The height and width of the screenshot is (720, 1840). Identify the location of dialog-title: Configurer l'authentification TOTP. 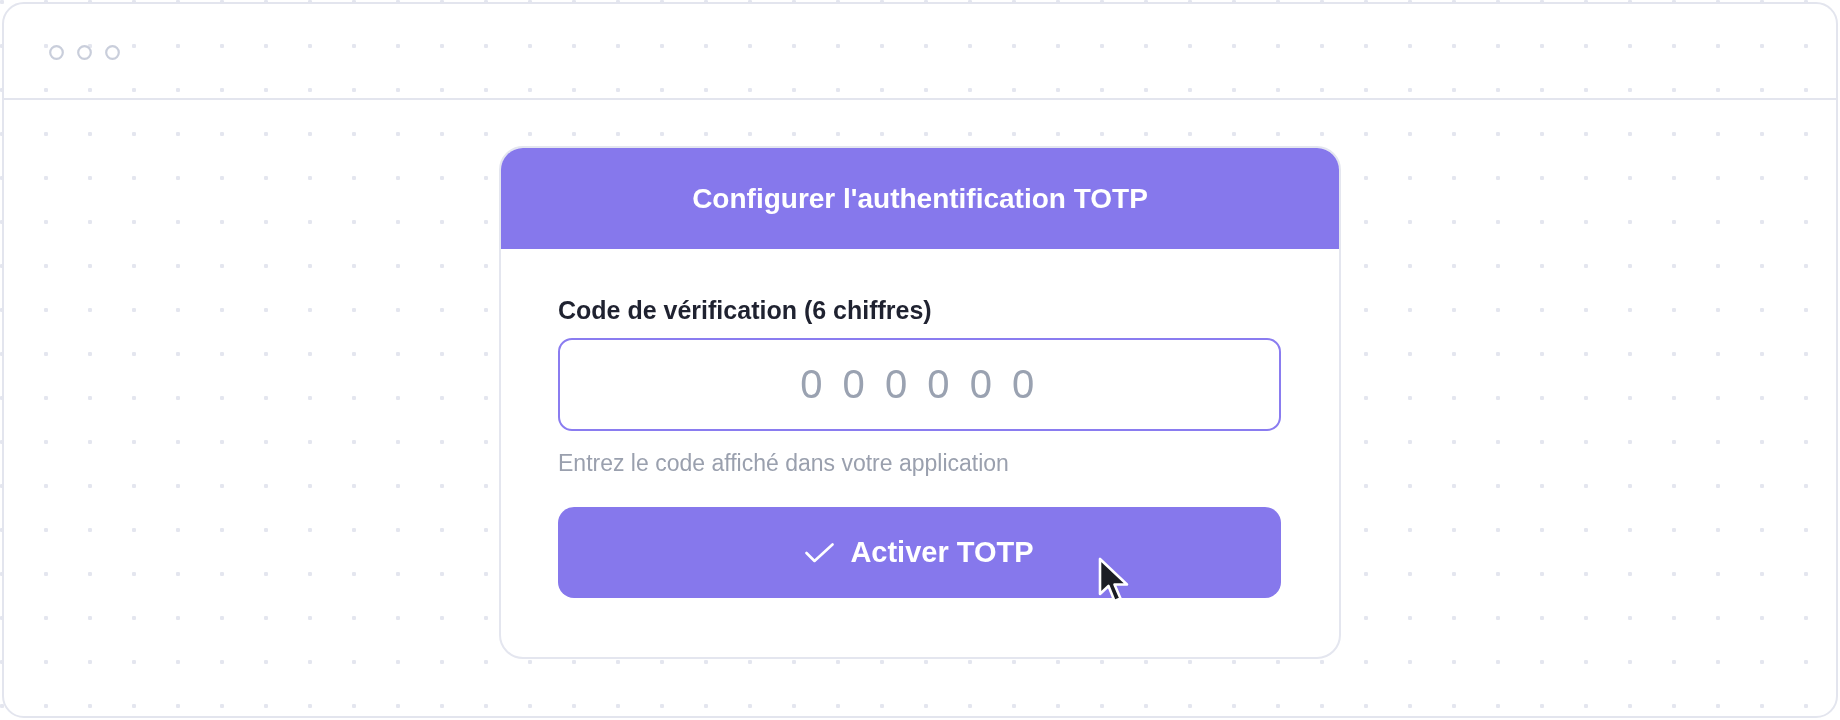
(920, 198).